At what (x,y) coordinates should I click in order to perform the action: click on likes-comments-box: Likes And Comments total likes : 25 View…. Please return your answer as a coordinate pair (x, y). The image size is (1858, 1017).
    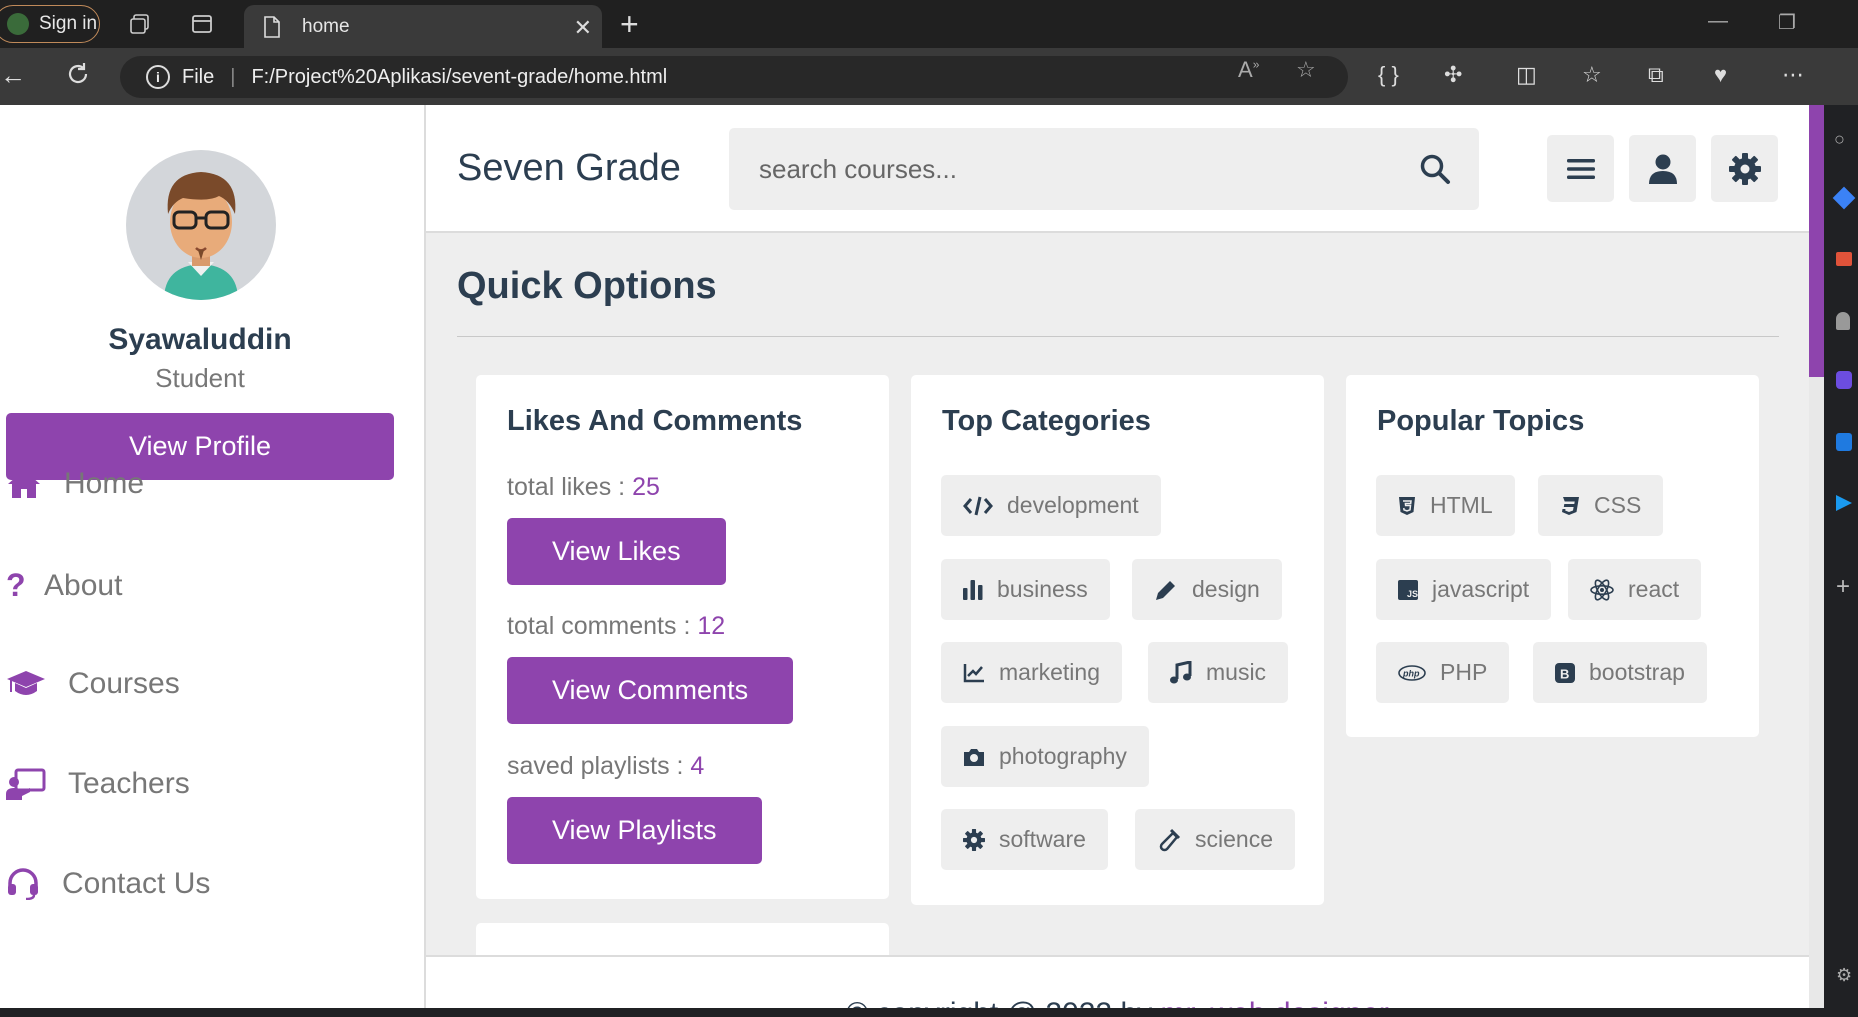
    Looking at the image, I should click on (682, 637).